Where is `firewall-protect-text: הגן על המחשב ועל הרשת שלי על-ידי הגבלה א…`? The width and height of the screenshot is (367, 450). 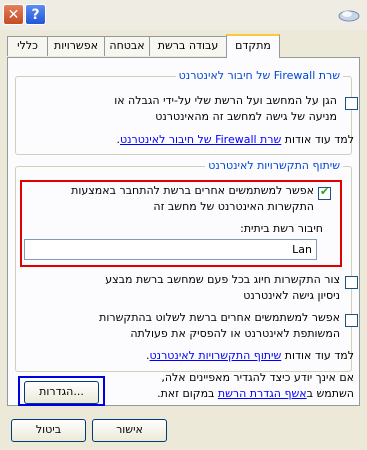
firewall-protect-text: הגן על המחשב ועל הרשת שלי על-ידי הגבלה א… is located at coordinates (225, 108).